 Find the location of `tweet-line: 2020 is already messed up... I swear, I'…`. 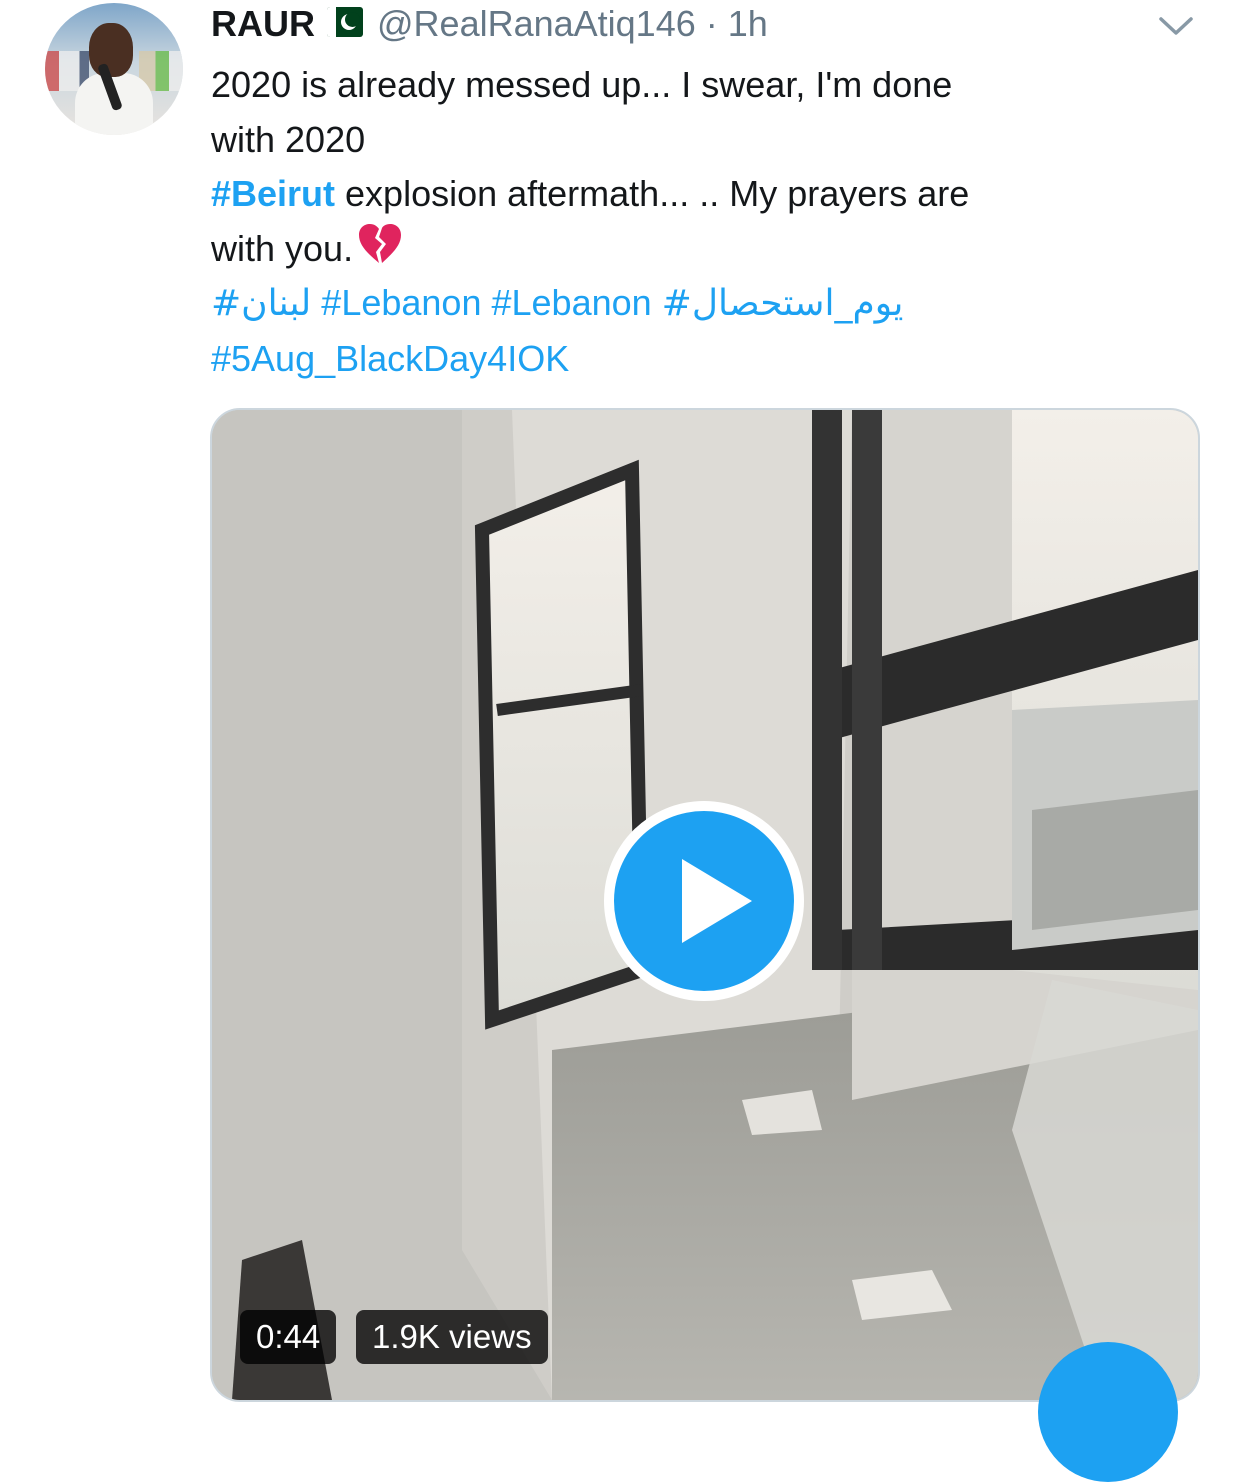

tweet-line: 2020 is already messed up... I swear, I'… is located at coordinates (582, 84).